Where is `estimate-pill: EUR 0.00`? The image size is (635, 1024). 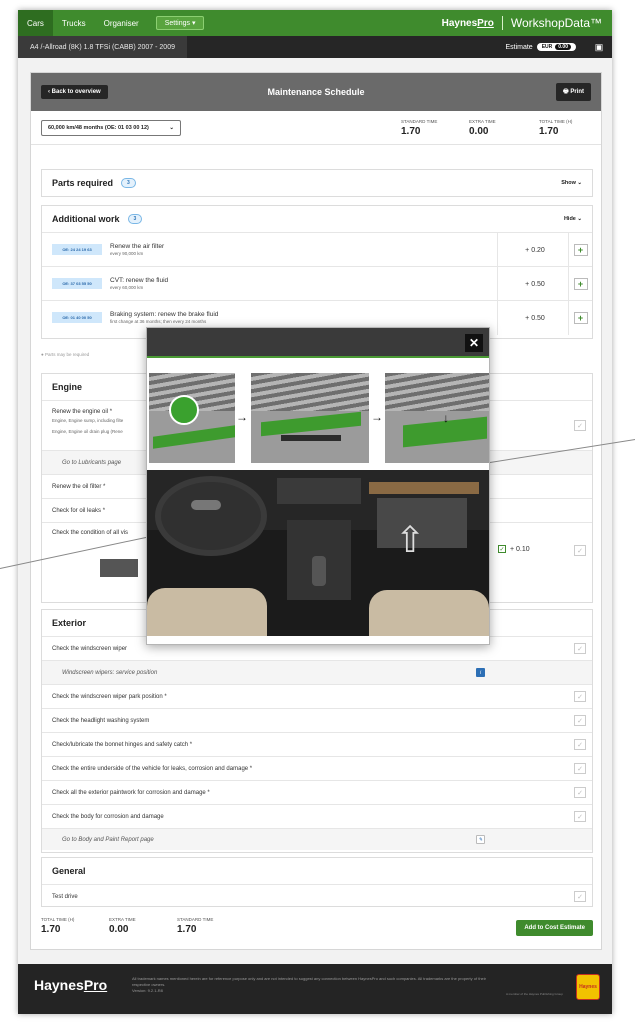 estimate-pill: EUR 0.00 is located at coordinates (556, 47).